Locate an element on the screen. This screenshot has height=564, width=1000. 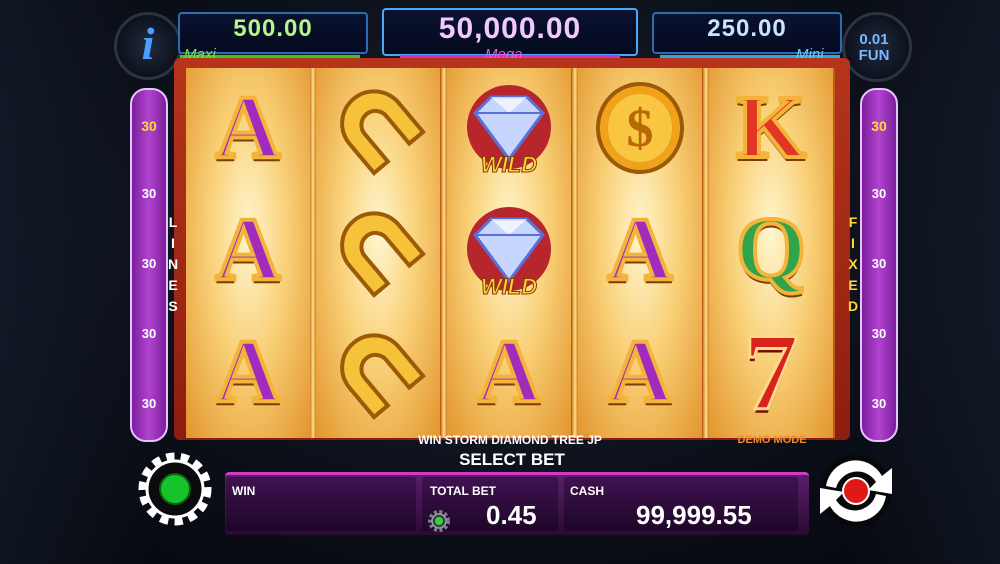
symbol-glyph: K is located at coordinates (771, 127).